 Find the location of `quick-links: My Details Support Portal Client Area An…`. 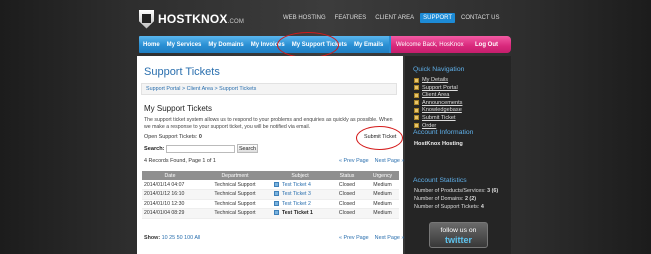

quick-links: My Details Support Portal Client Area An… is located at coordinates (438, 103).